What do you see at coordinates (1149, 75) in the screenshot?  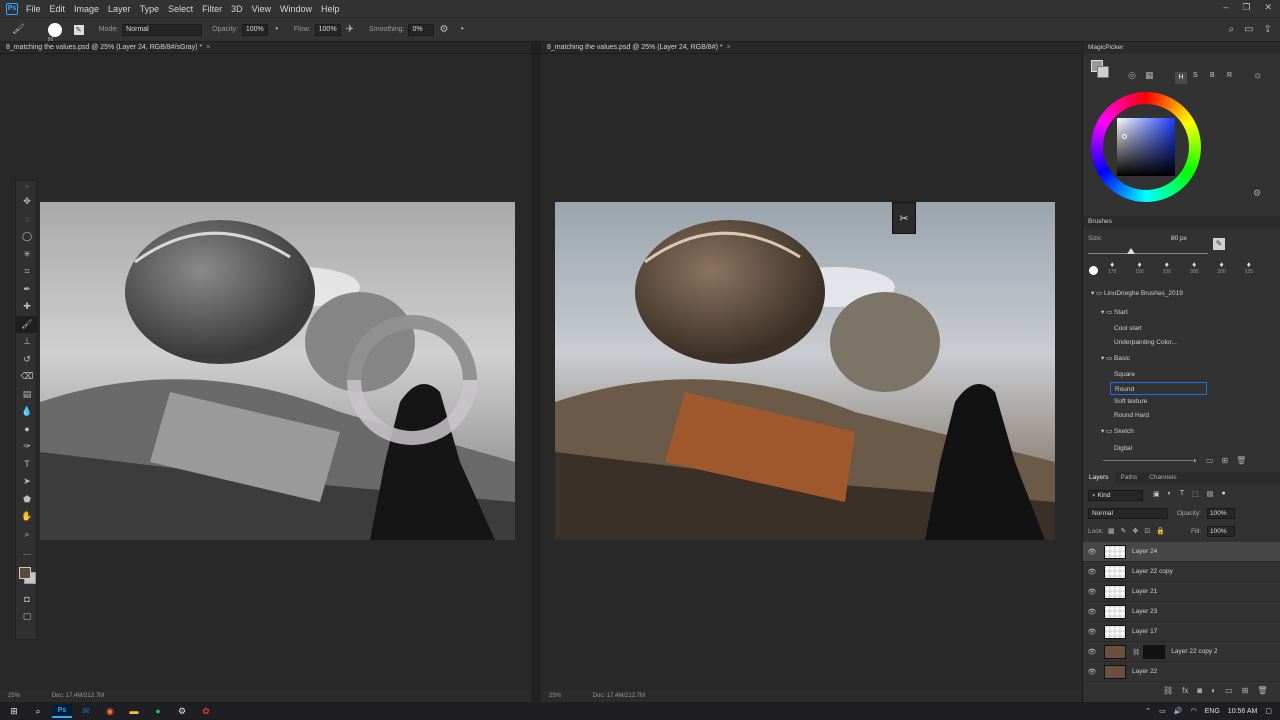 I see `grid-mode-icon: ▦` at bounding box center [1149, 75].